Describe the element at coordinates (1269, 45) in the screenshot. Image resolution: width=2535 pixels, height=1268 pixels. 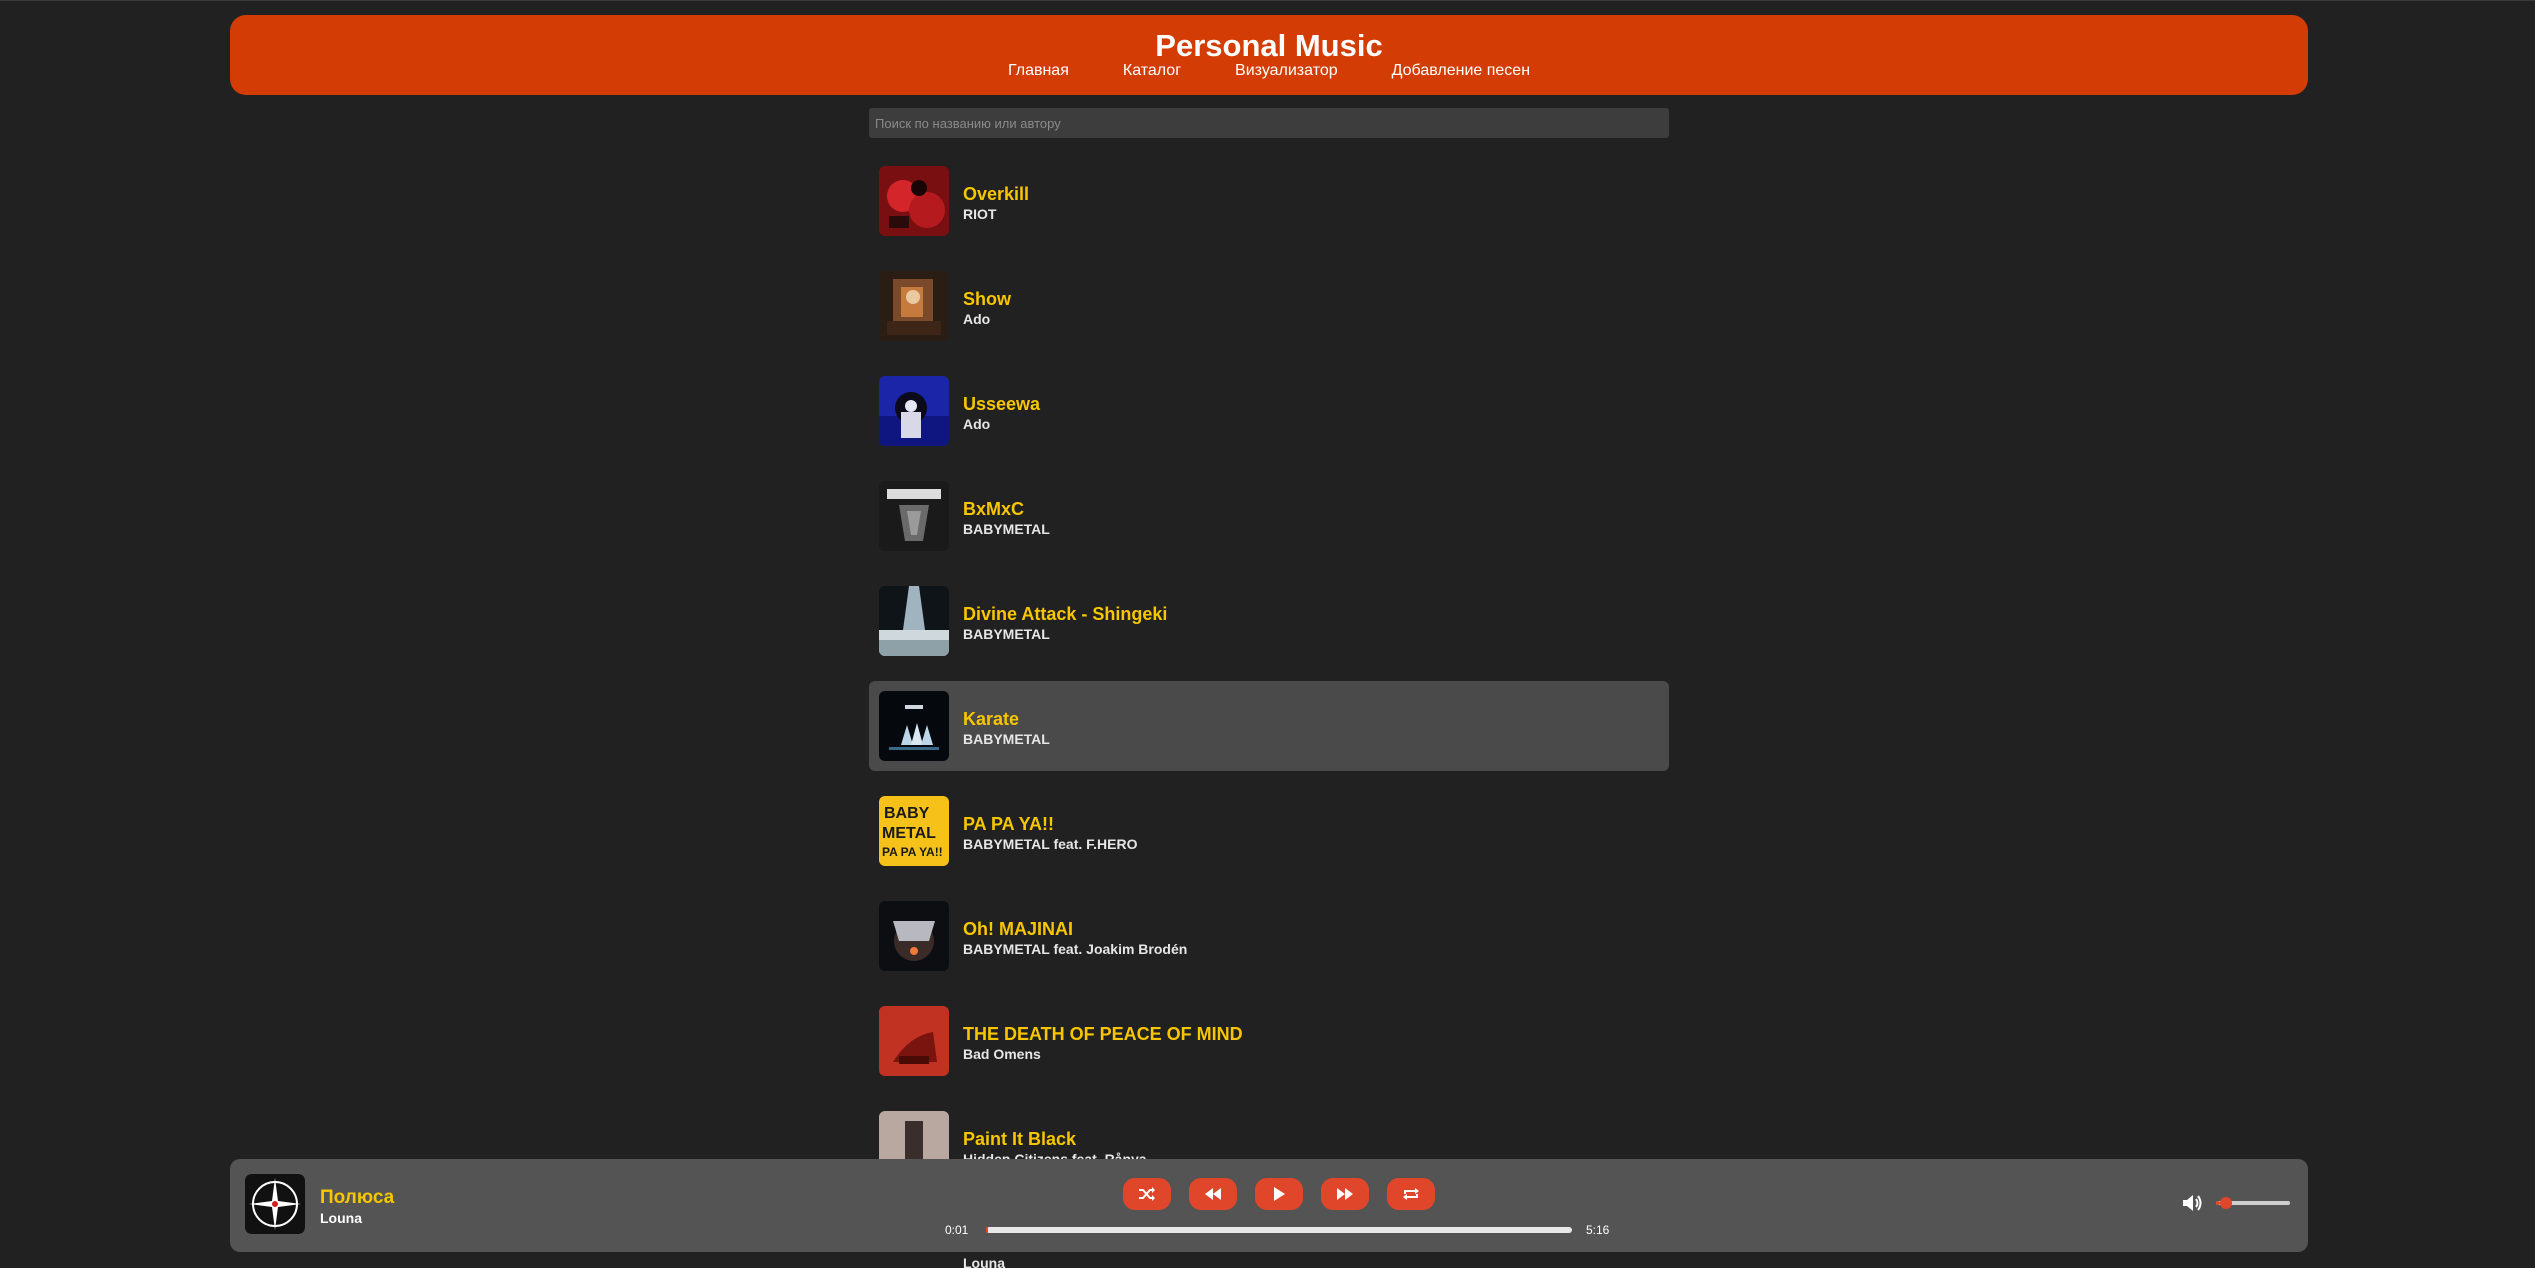
I see `app-title: Personal Music` at that location.